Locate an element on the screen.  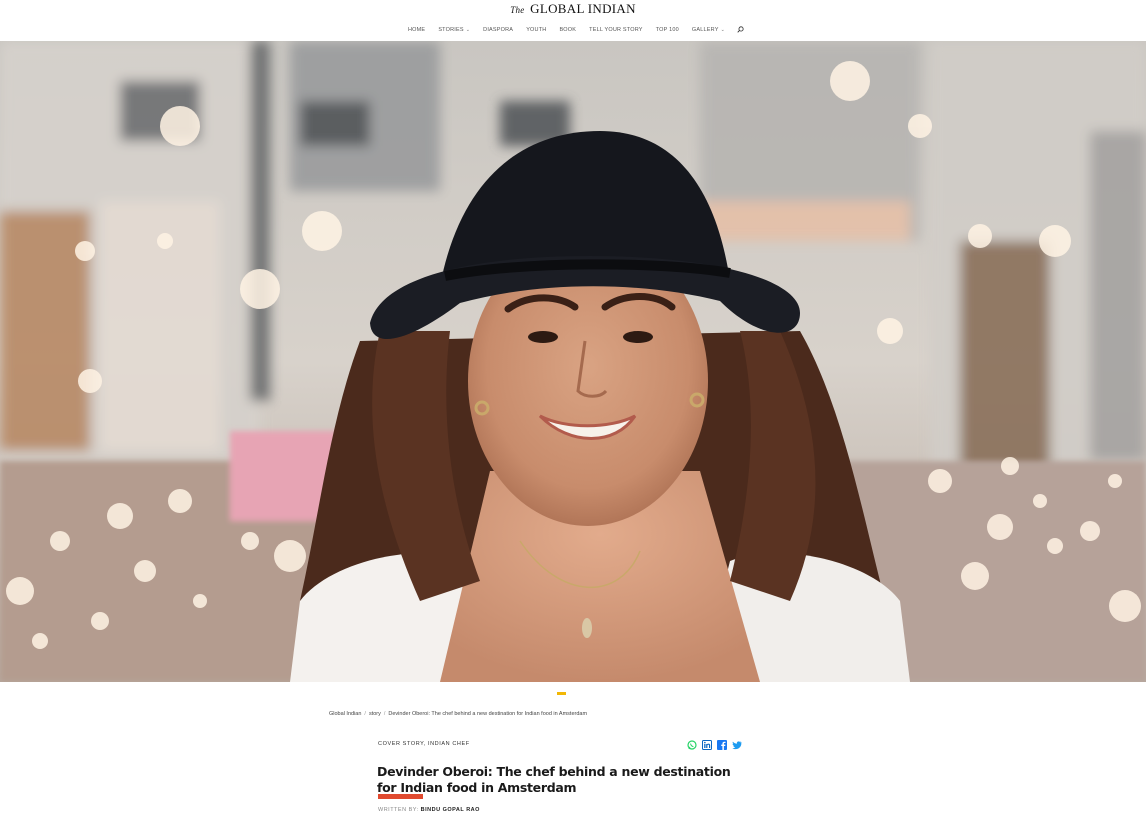
article-byline: WRITTEN BY: BINDU GOPAL RAO is located at coordinates (429, 810).